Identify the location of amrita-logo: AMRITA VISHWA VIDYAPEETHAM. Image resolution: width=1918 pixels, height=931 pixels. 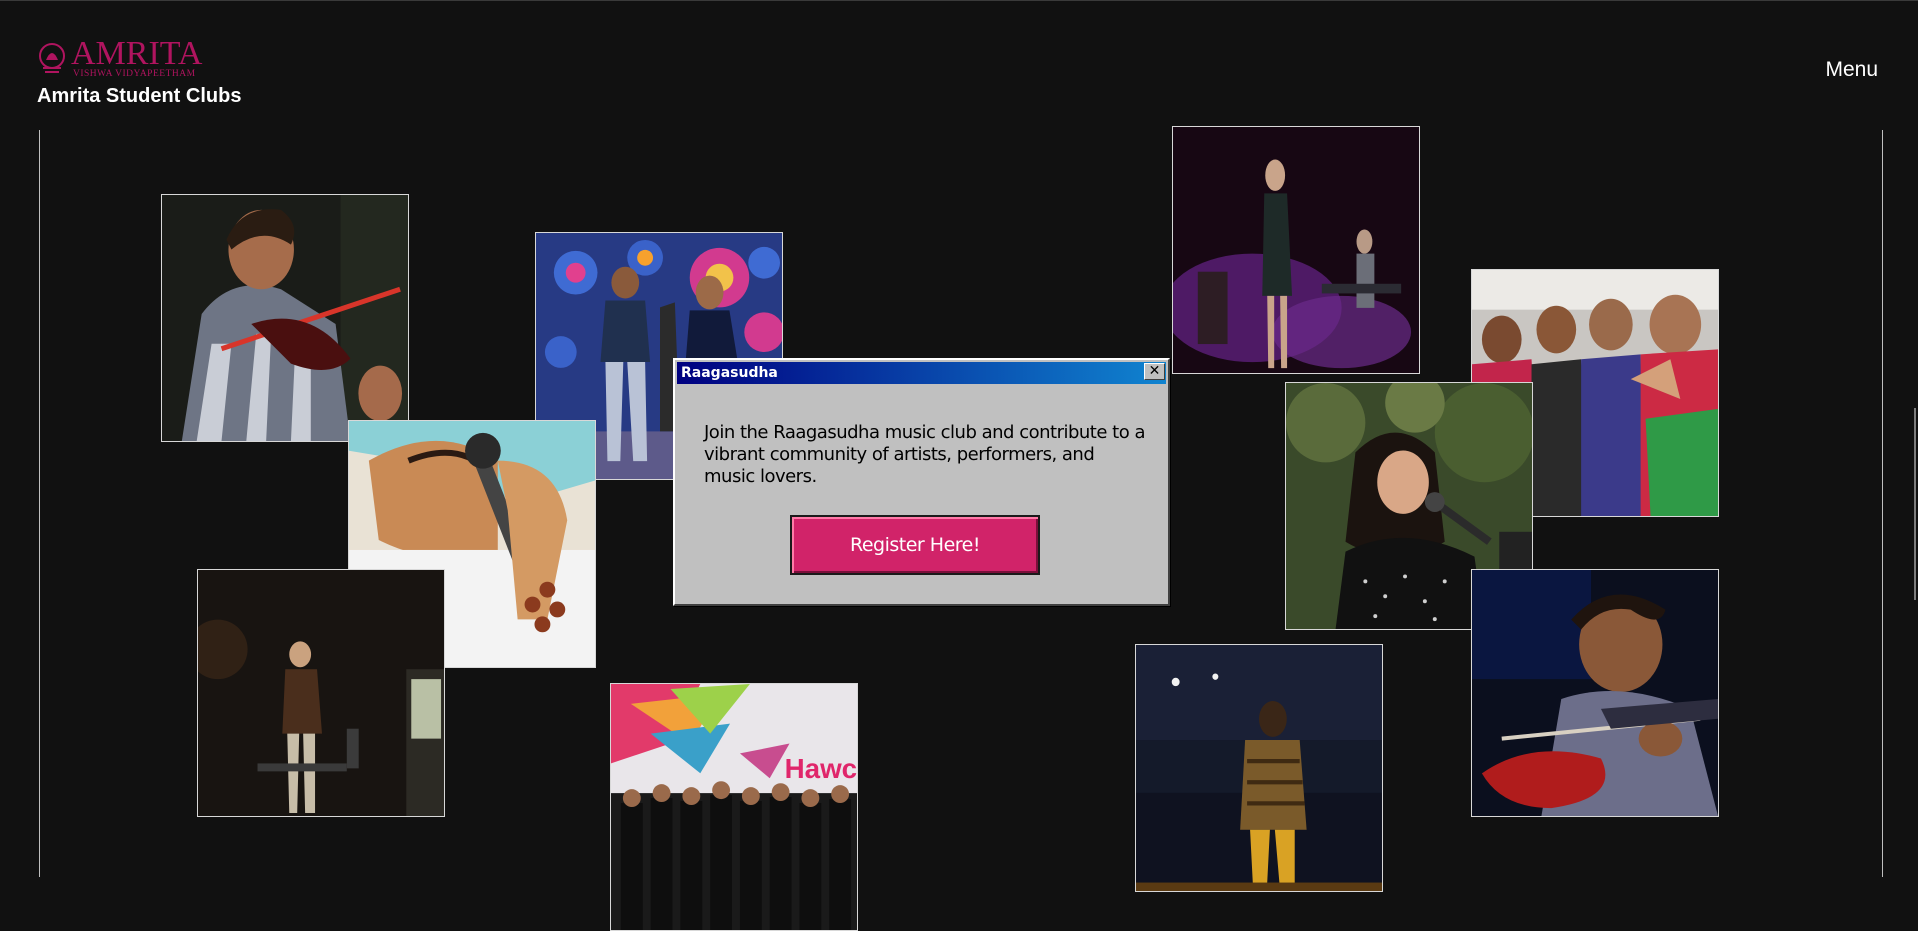
(127, 59).